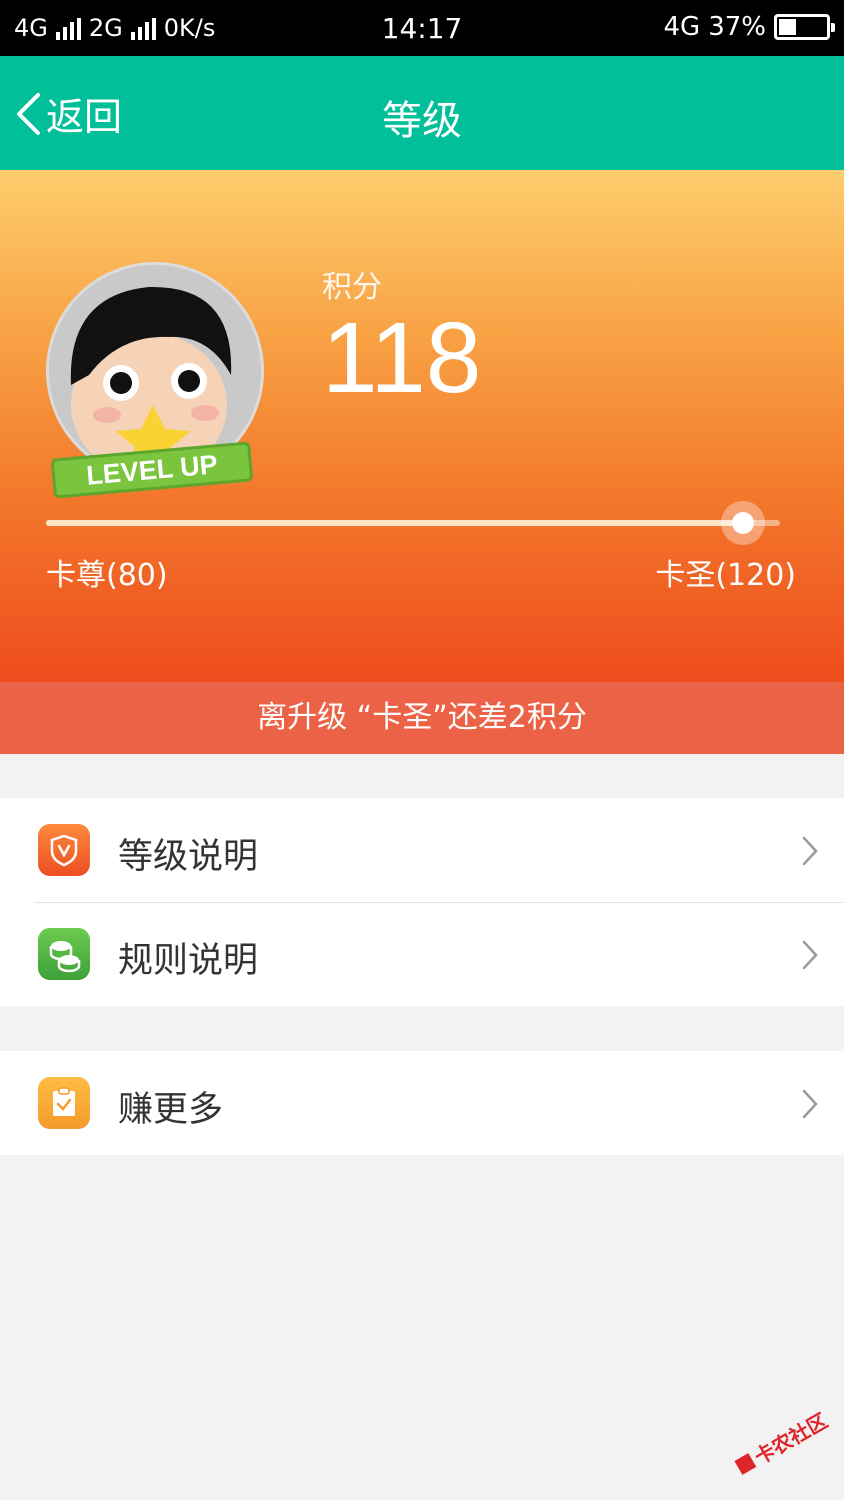 Image resolution: width=844 pixels, height=1500 pixels. What do you see at coordinates (188, 857) in the screenshot?
I see `menu-item-label: 等级说明` at bounding box center [188, 857].